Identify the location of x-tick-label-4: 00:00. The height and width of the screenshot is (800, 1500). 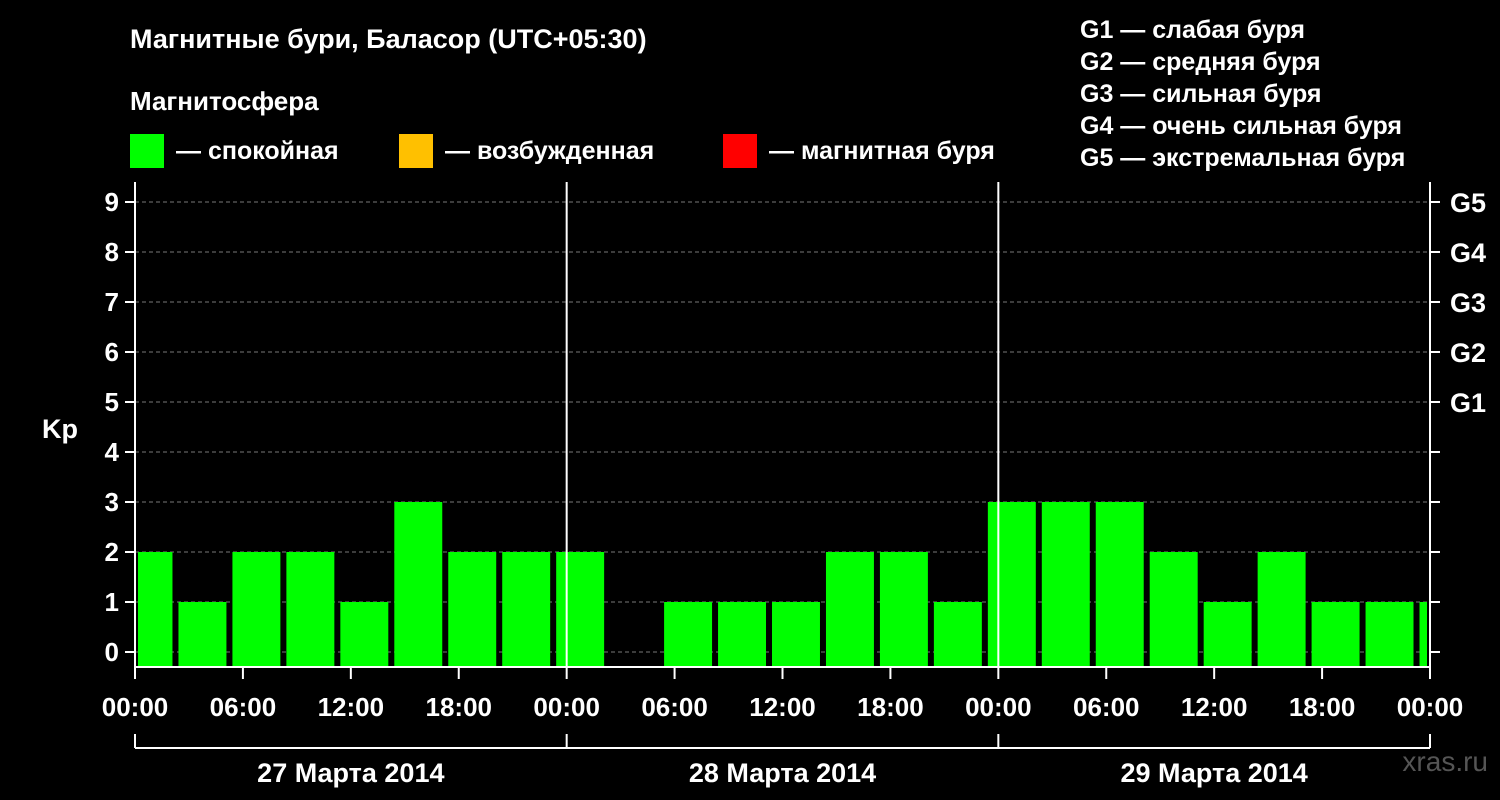
(566, 707).